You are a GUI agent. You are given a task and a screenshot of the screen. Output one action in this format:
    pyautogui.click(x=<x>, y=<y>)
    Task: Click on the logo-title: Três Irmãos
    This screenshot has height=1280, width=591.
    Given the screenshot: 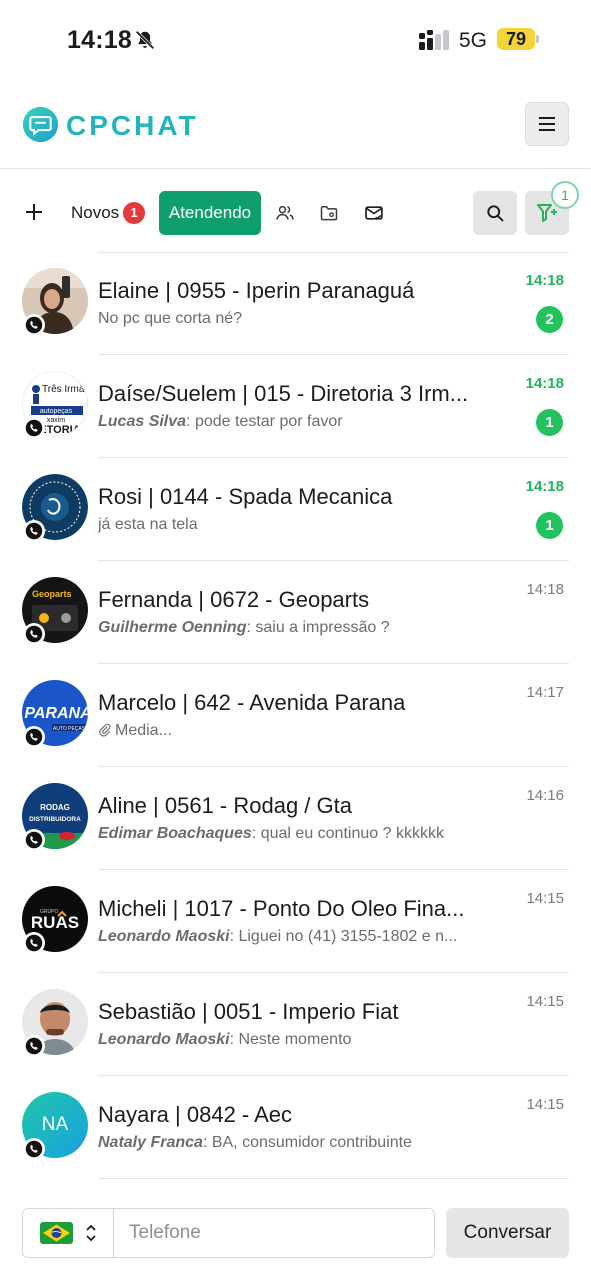 What is the action you would take?
    pyautogui.click(x=65, y=389)
    